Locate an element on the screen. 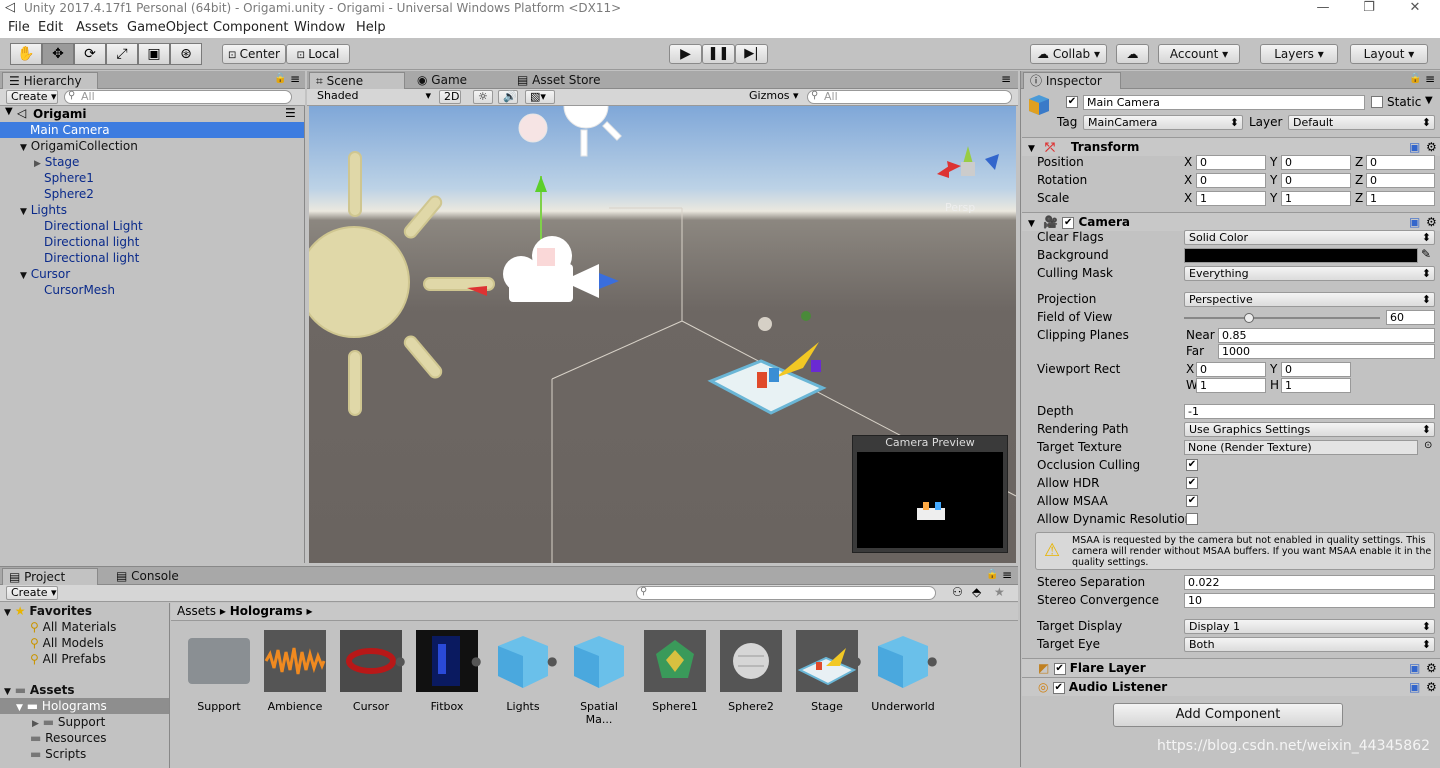 This screenshot has width=1440, height=768. lock-icon: 🔒 is located at coordinates (1415, 78).